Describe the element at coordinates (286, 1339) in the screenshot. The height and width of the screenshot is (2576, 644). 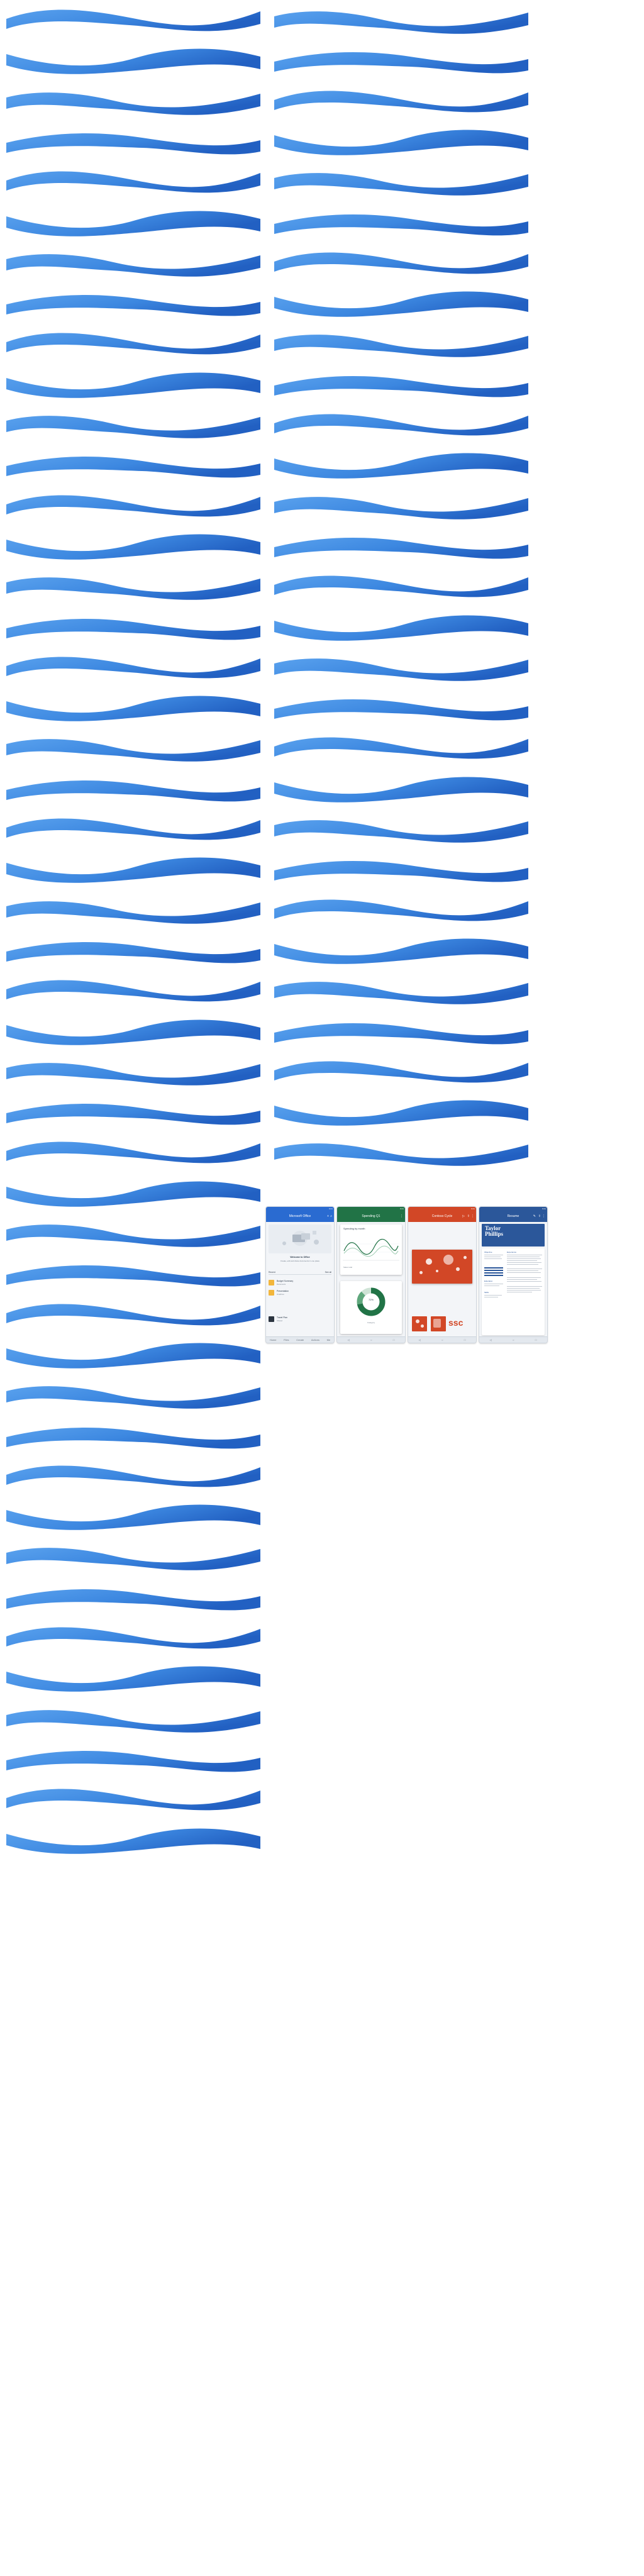
I see `nav-files: Files` at that location.